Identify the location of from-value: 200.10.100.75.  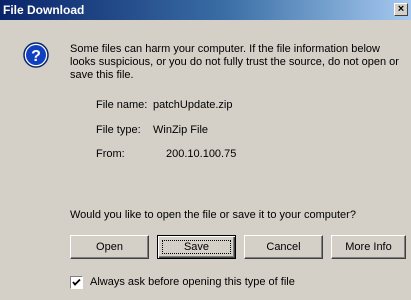
(201, 154).